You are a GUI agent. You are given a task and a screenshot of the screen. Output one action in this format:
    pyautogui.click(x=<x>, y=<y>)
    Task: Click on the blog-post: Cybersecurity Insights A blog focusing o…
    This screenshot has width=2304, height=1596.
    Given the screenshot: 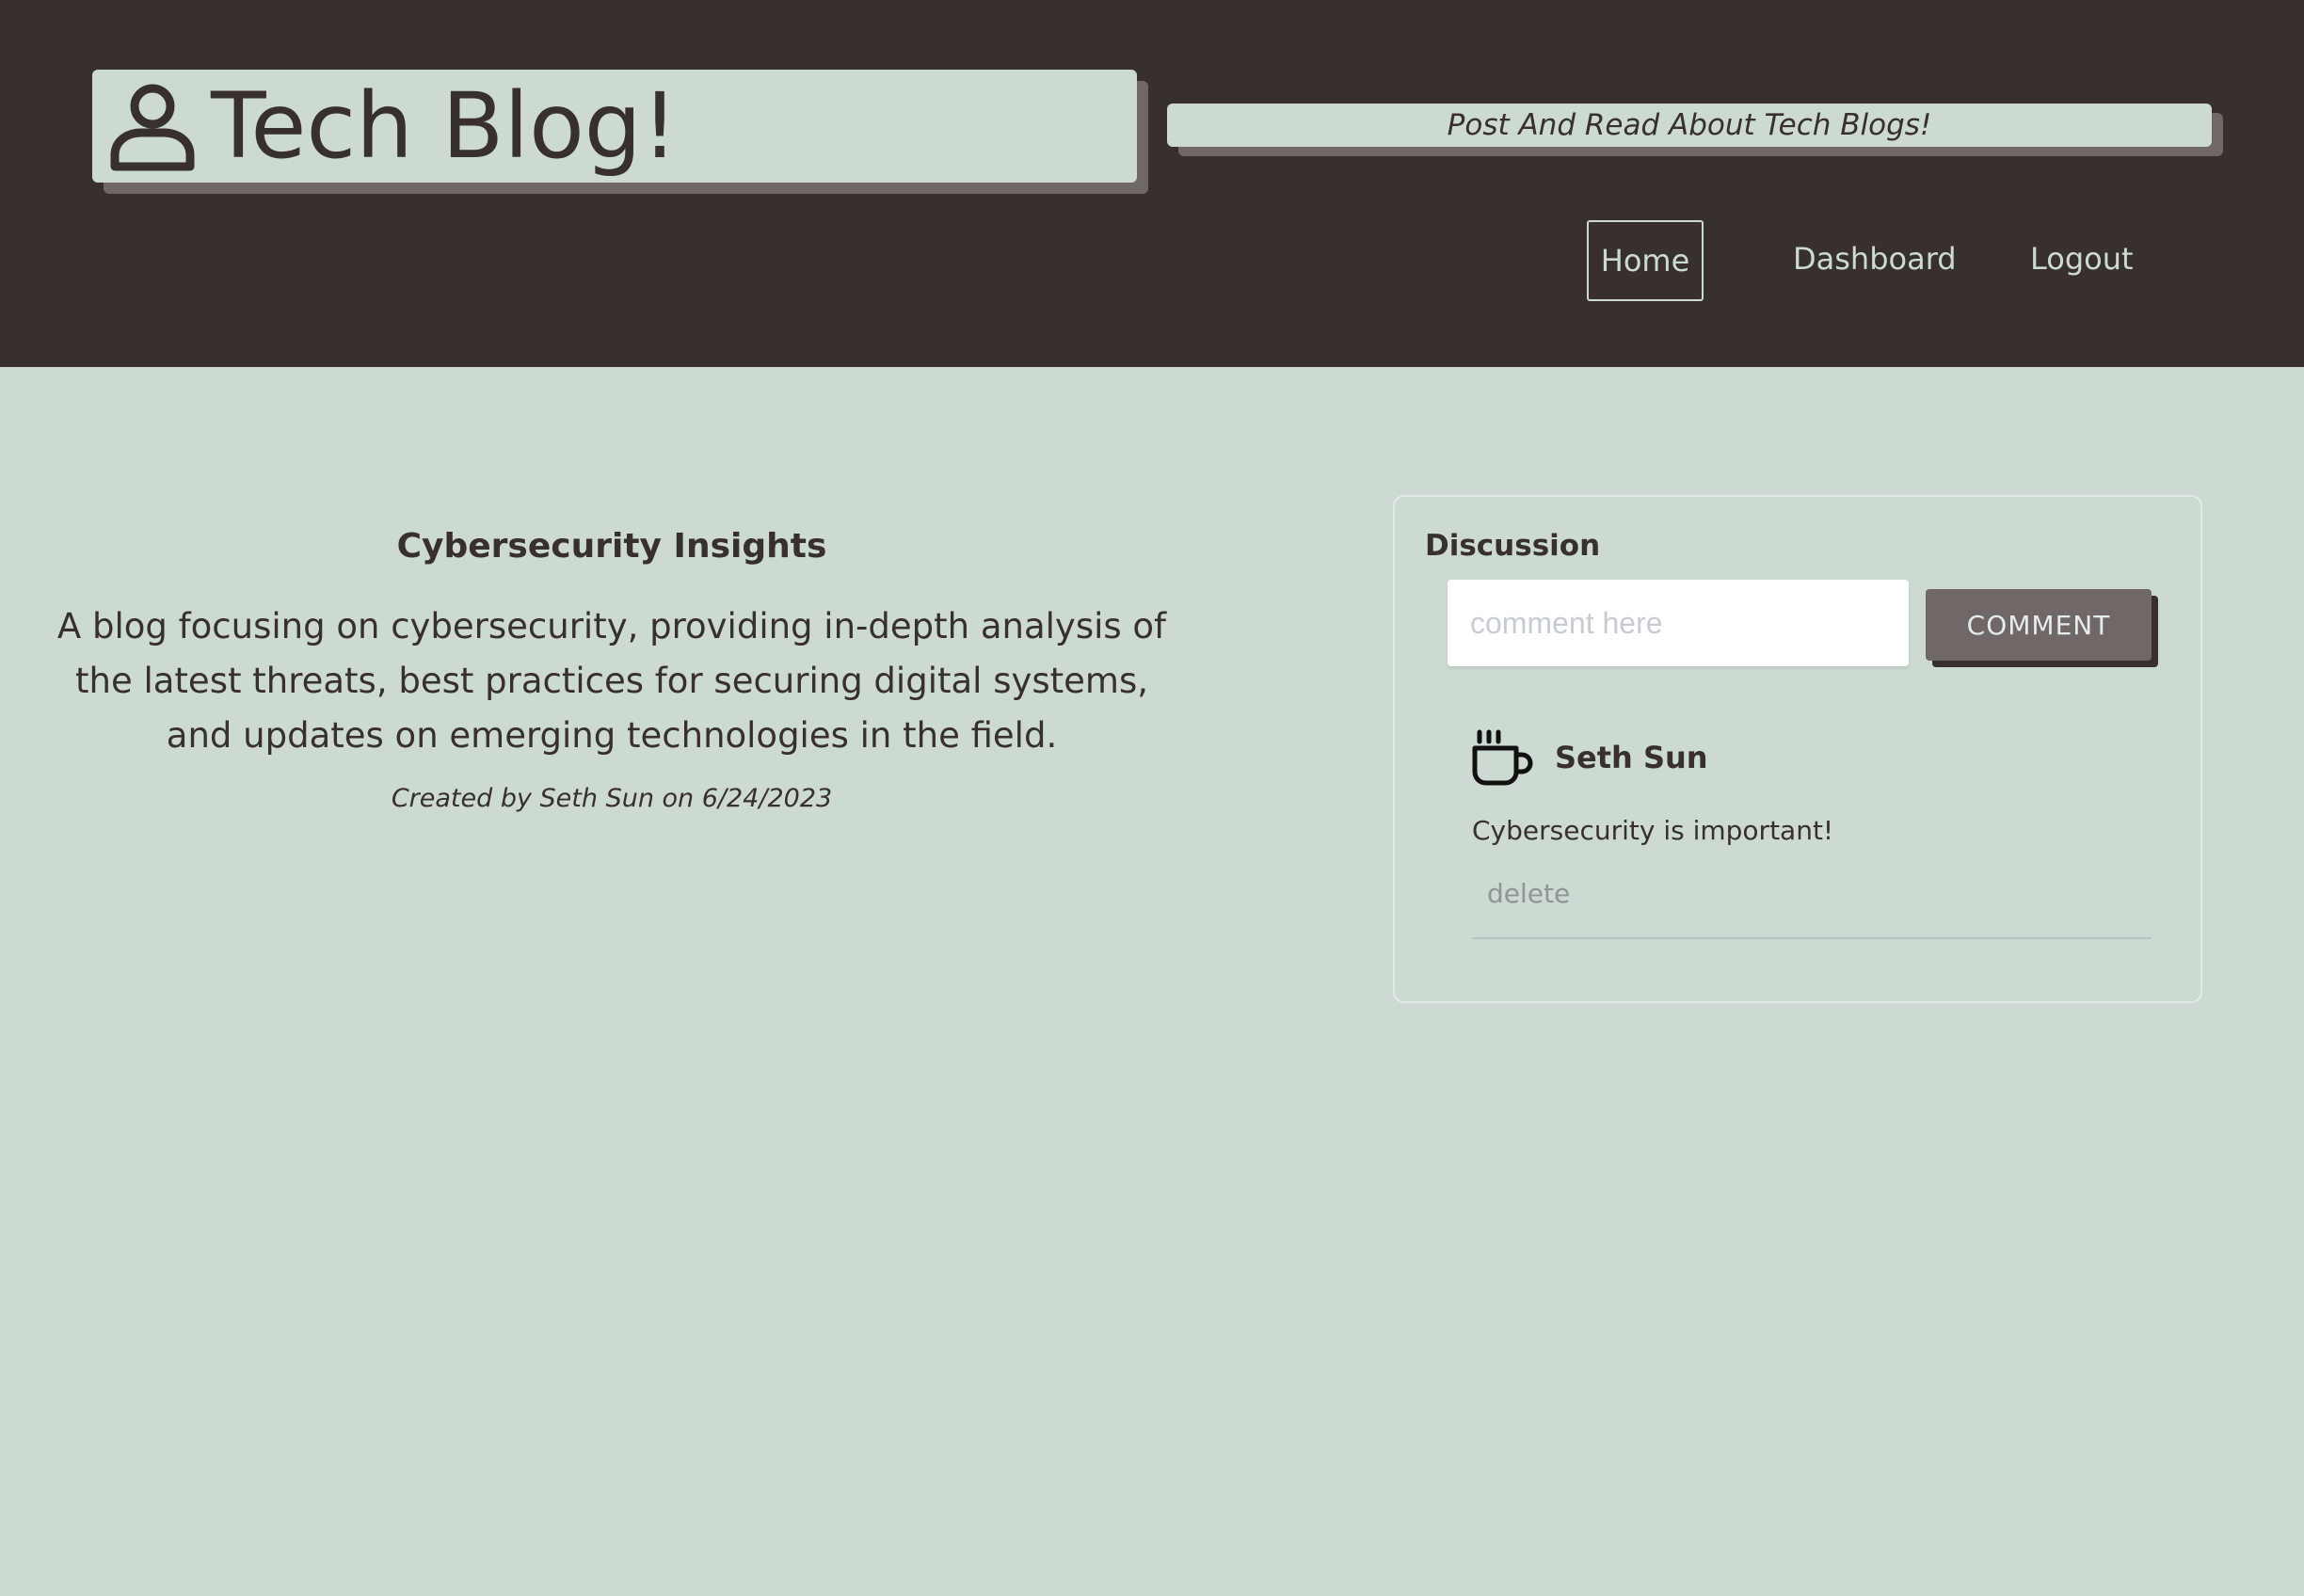 What is the action you would take?
    pyautogui.click(x=611, y=670)
    